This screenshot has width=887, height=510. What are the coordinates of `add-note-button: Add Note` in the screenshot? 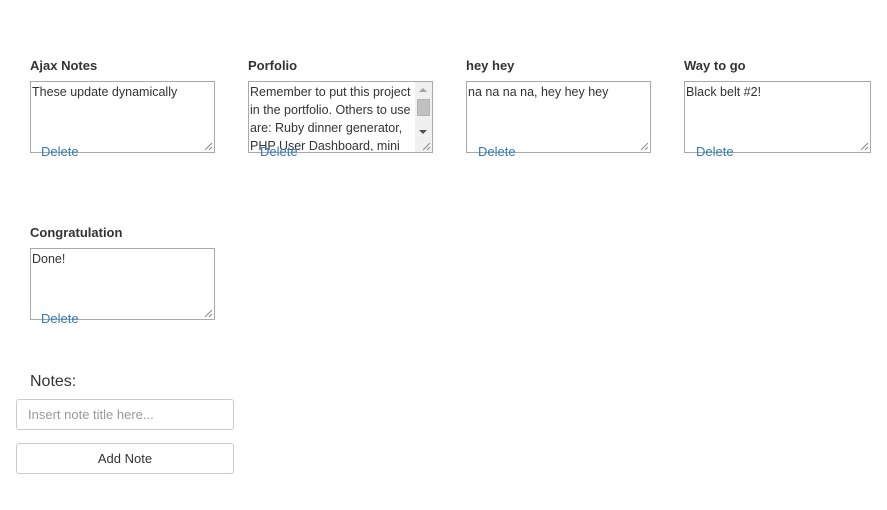 It's located at (125, 458).